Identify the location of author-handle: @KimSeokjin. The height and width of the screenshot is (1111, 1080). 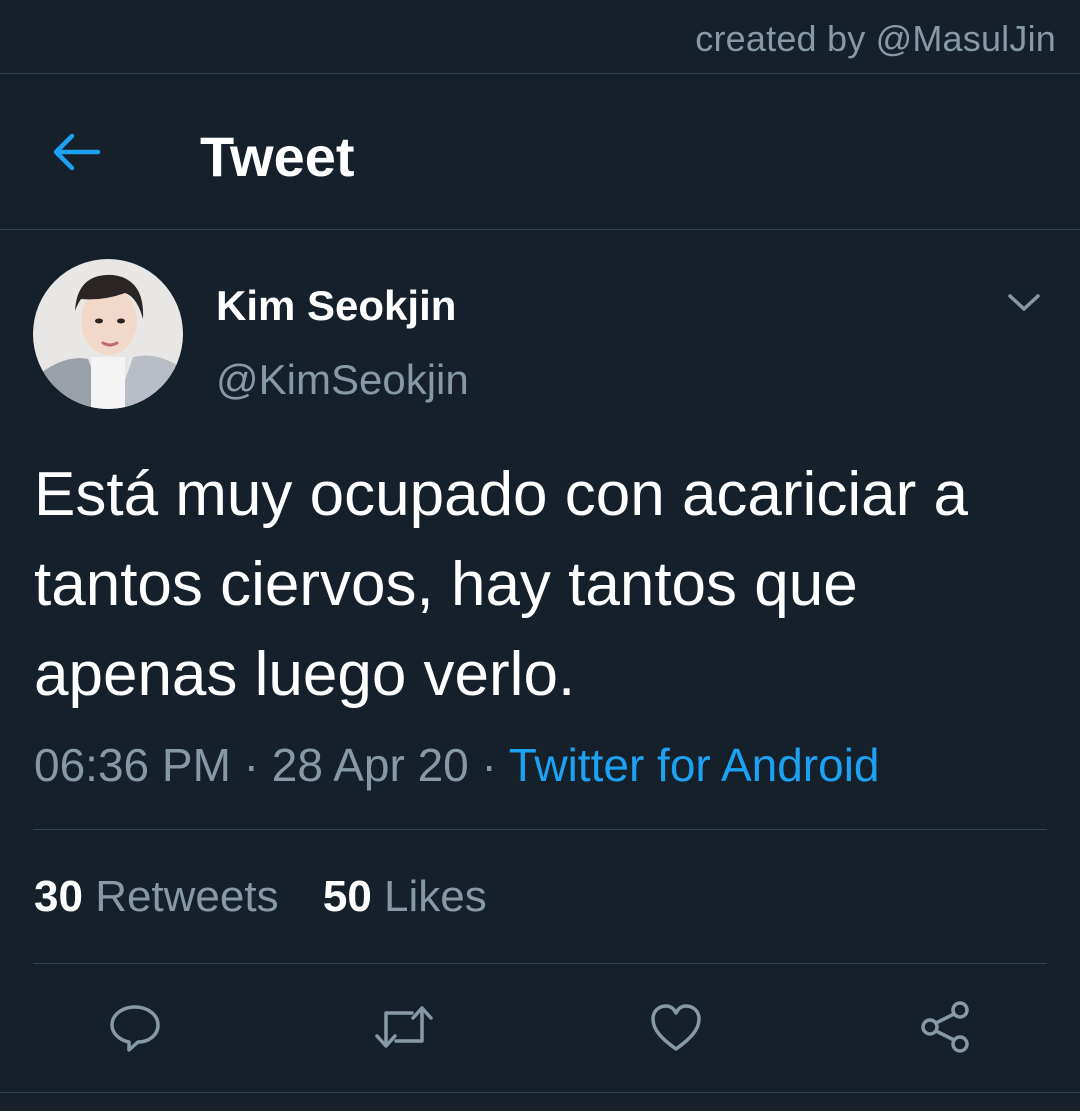
(342, 380).